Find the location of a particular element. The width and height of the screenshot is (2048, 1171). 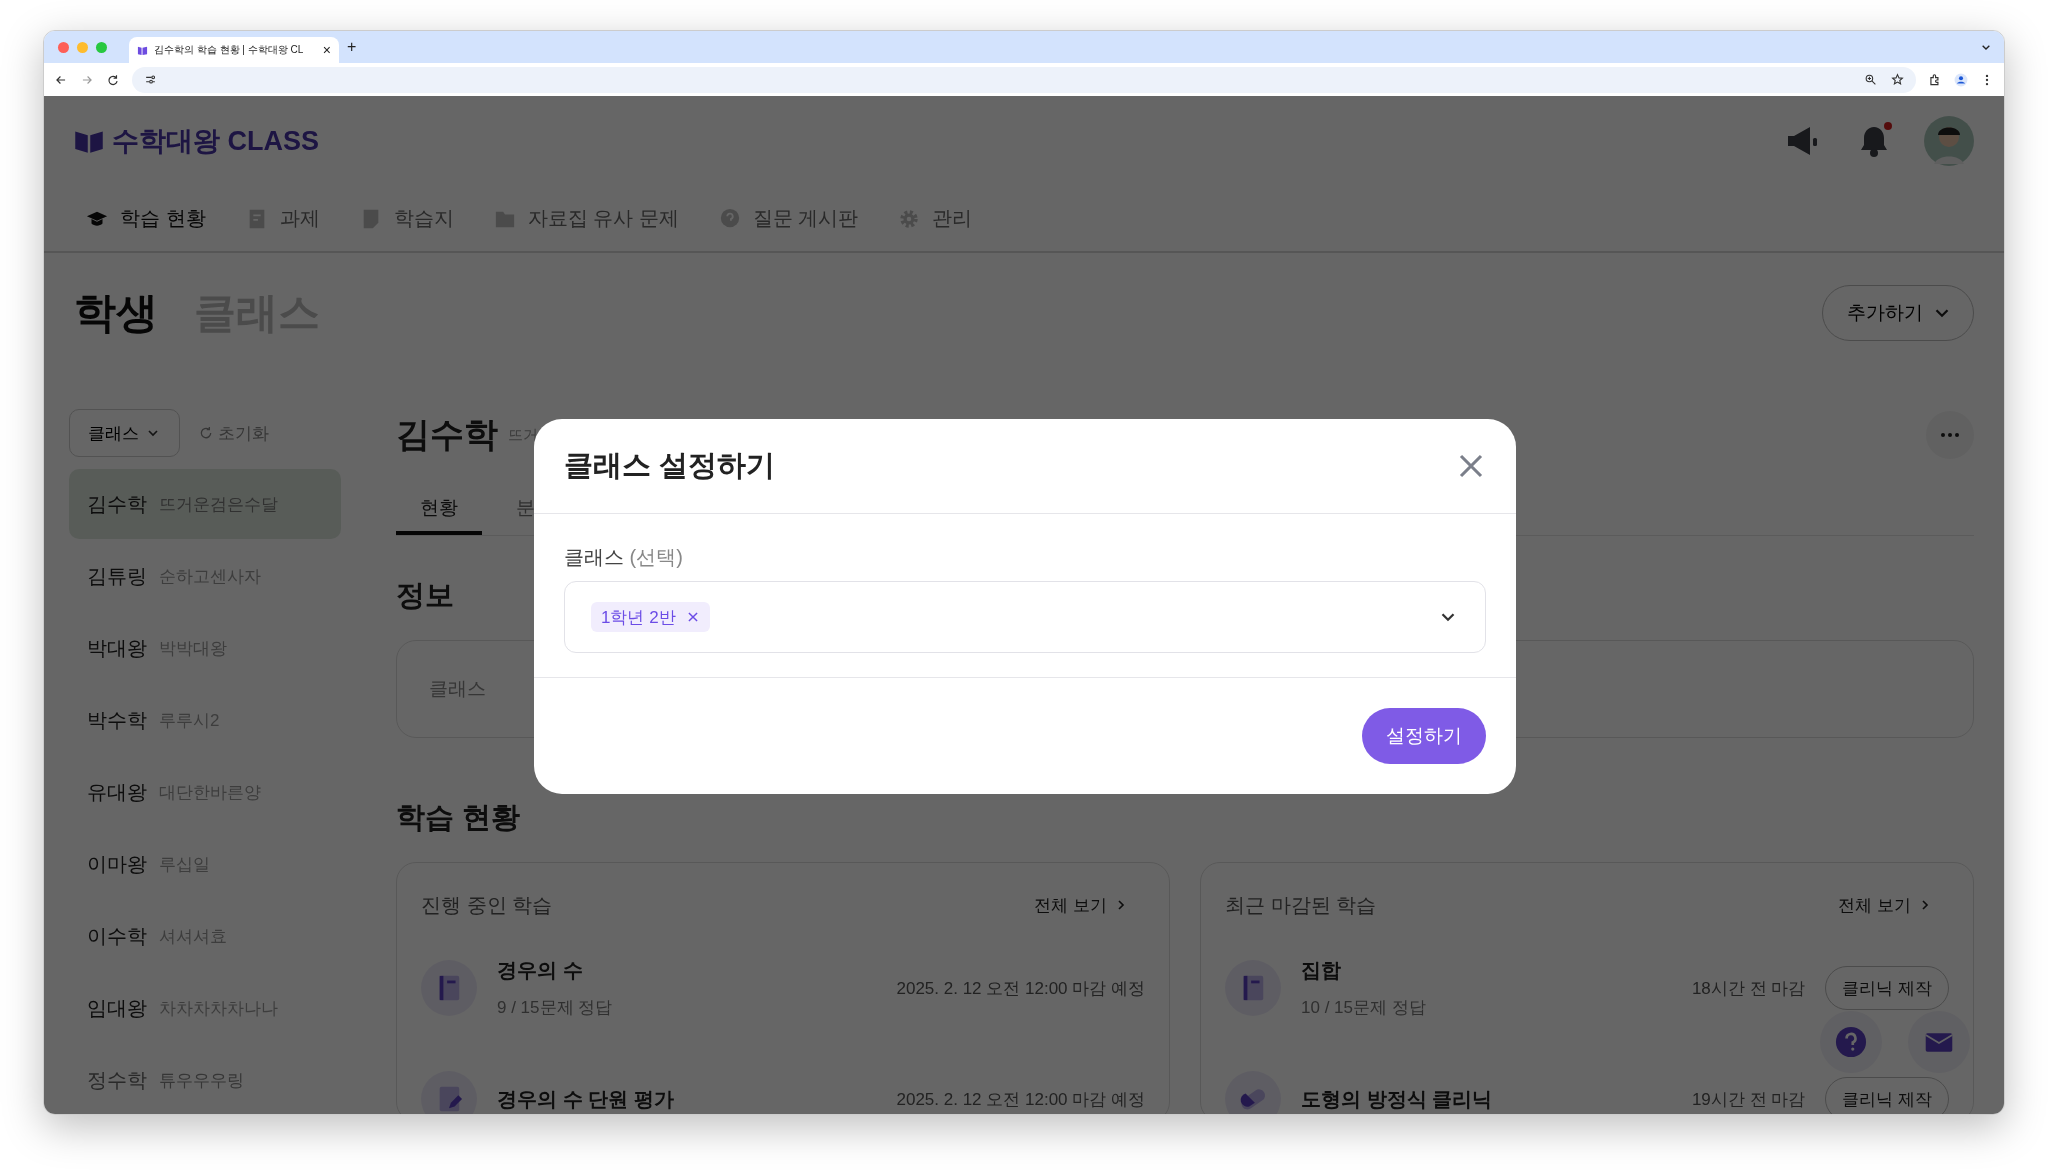

add-button: 추가하기 is located at coordinates (1898, 313).